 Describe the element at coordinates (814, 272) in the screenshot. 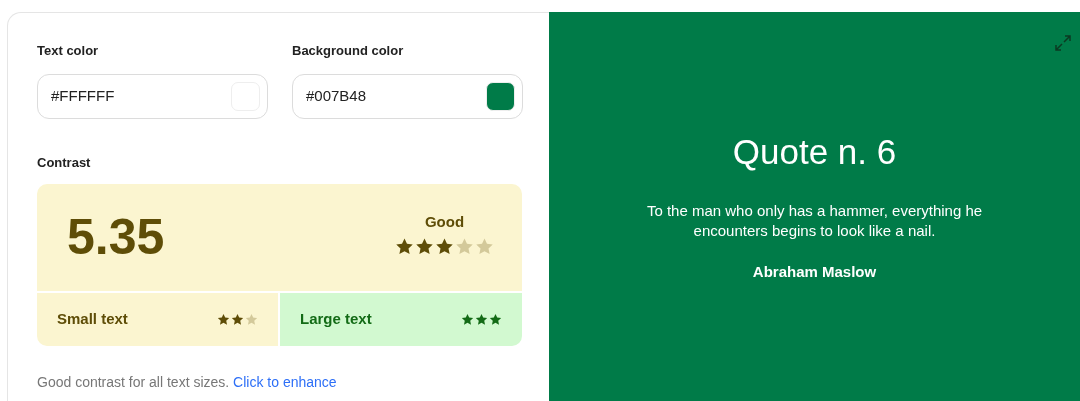

I see `quote-author: Abraham Maslow` at that location.